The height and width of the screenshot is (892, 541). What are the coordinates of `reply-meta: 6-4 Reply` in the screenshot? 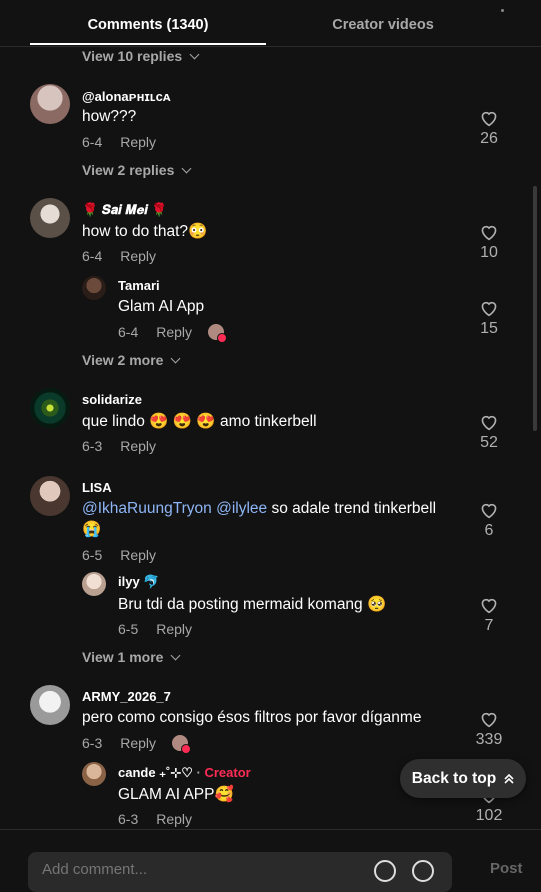 It's located at (173, 333).